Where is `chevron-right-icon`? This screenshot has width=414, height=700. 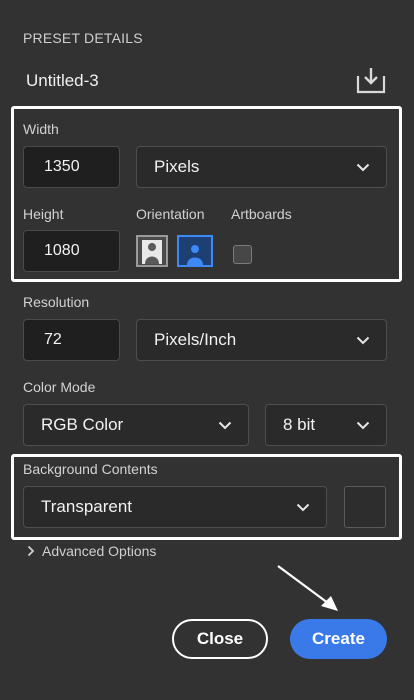
chevron-right-icon is located at coordinates (31, 551).